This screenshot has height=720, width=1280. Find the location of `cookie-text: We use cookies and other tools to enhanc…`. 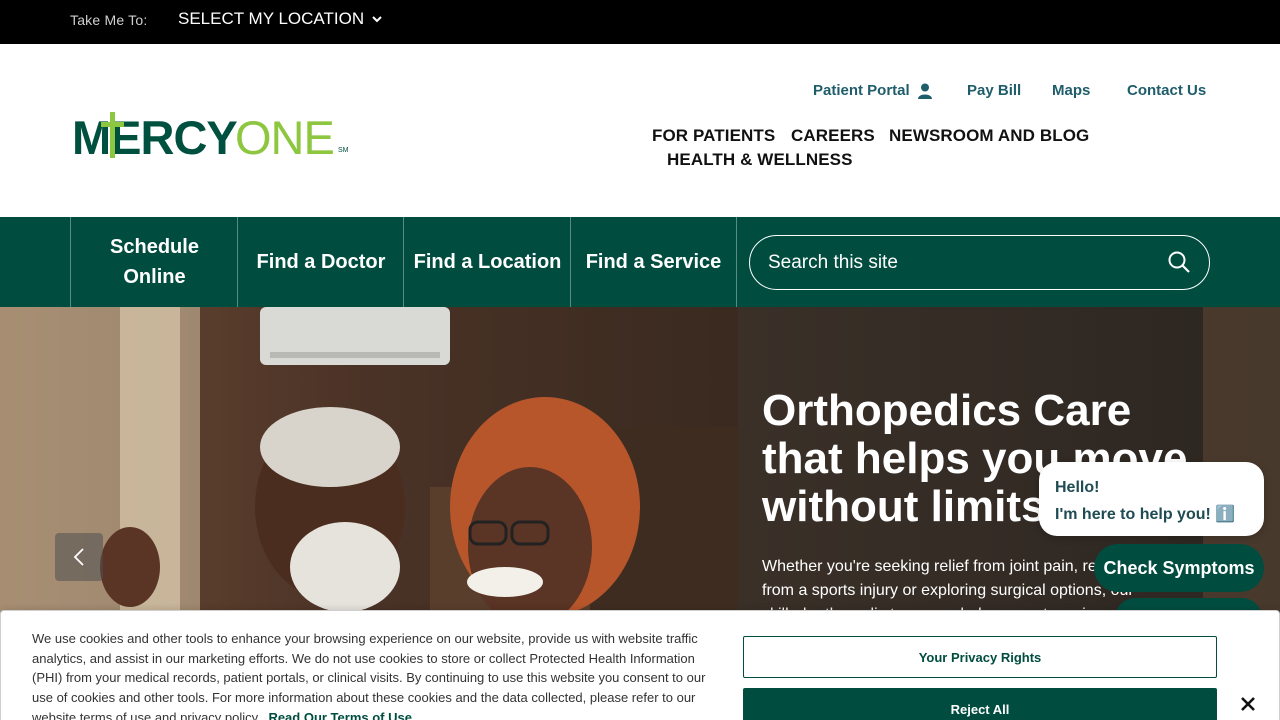

cookie-text: We use cookies and other tools to enhanc… is located at coordinates (369, 675).